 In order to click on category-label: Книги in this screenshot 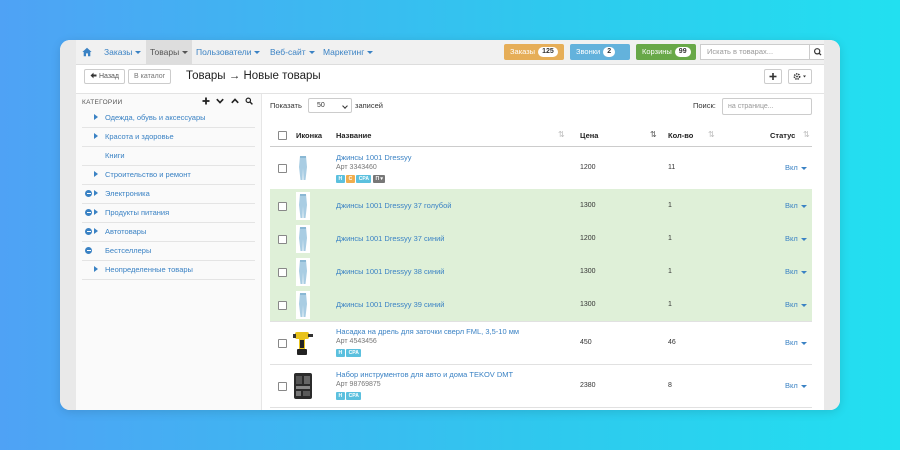, I will do `click(115, 155)`.